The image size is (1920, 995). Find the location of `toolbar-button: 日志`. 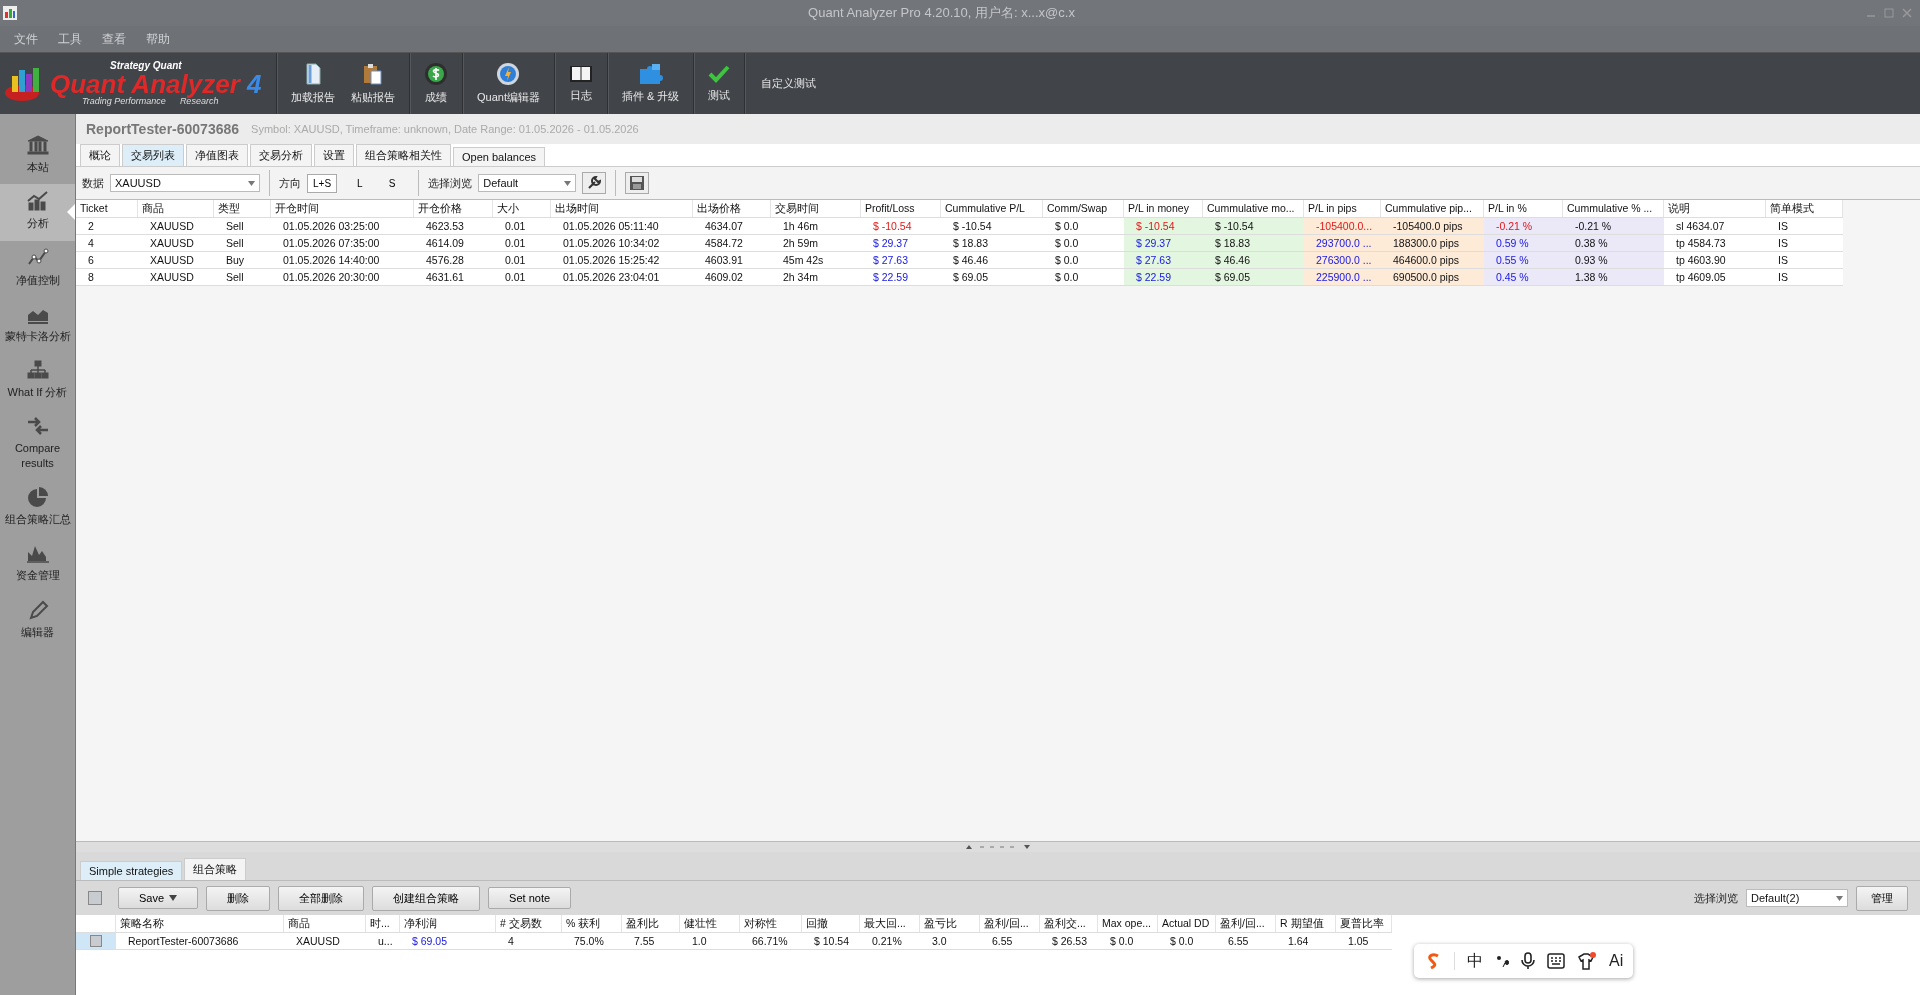

toolbar-button: 日志 is located at coordinates (580, 83).